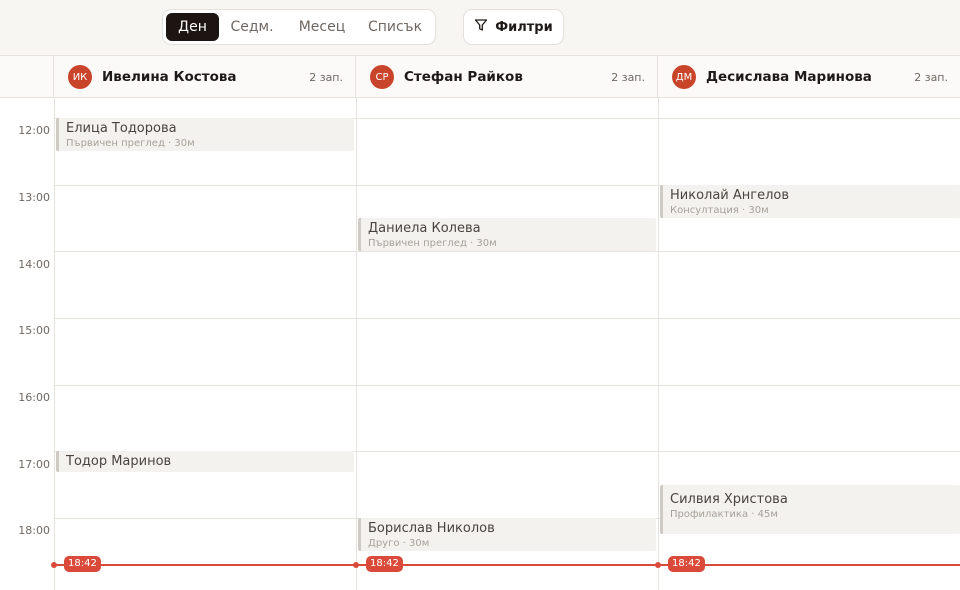 Image resolution: width=960 pixels, height=590 pixels. I want to click on staff-name: Ивелина Костова, so click(169, 77).